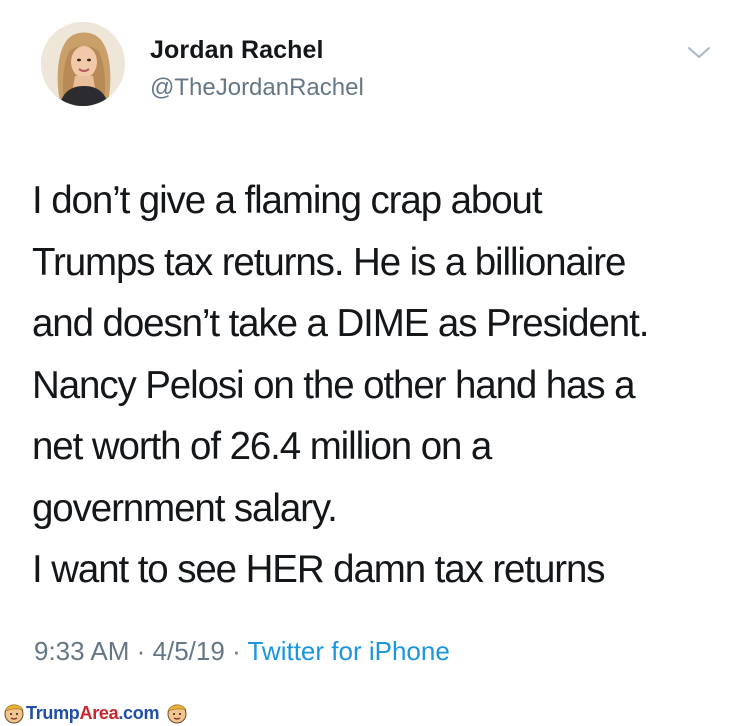 The image size is (740, 726). I want to click on tweet-text-line: I don’t give a flaming crap about, so click(287, 200).